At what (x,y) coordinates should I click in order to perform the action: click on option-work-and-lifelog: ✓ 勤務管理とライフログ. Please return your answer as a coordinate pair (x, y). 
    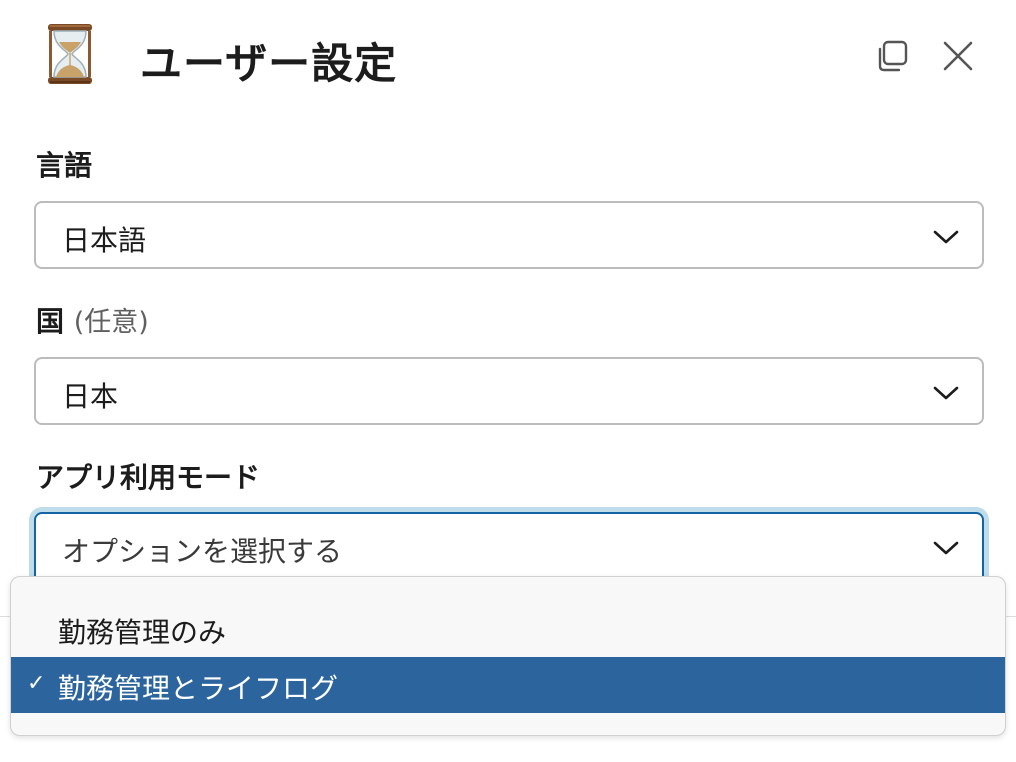
    Looking at the image, I should click on (508, 685).